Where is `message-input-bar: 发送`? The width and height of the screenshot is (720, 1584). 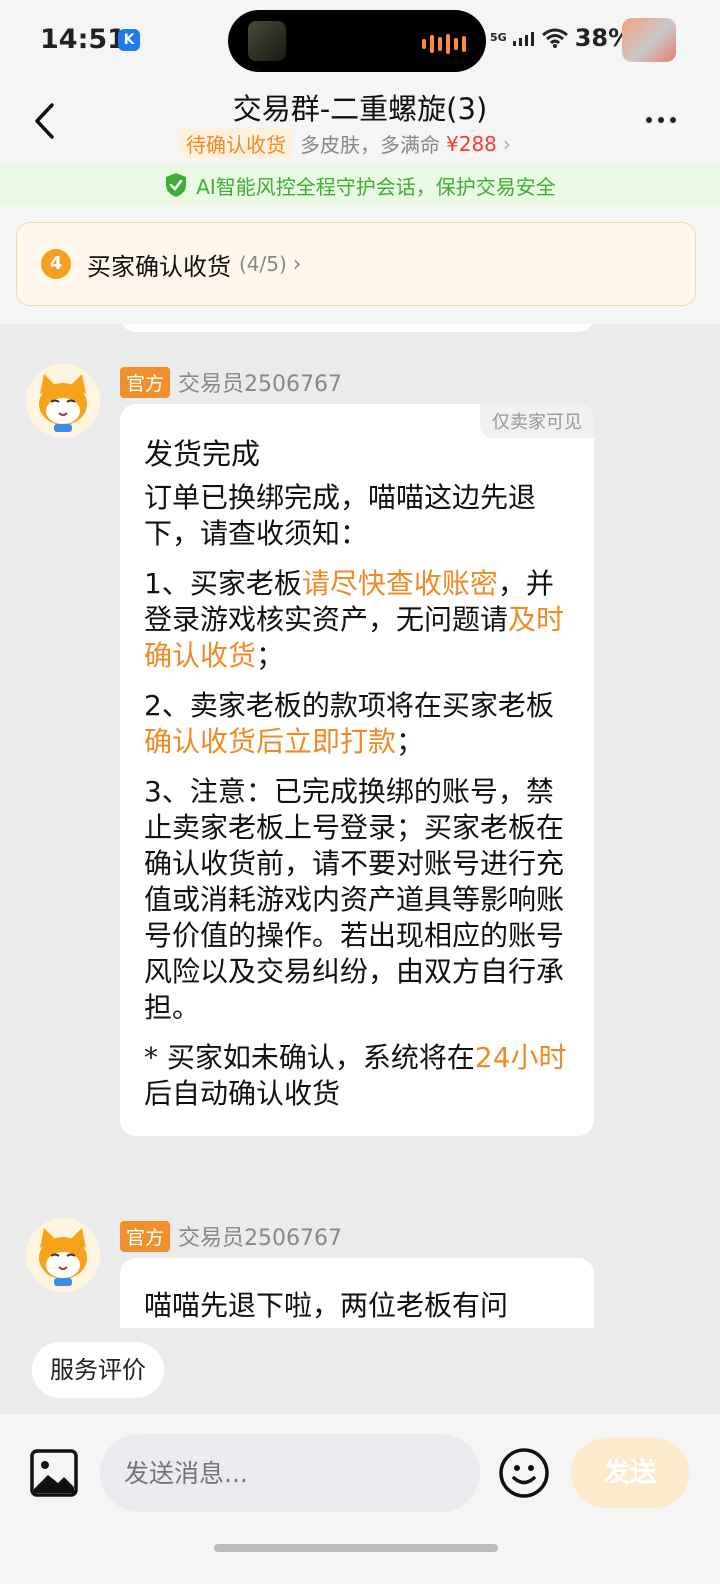
message-input-bar: 发送 is located at coordinates (360, 1499).